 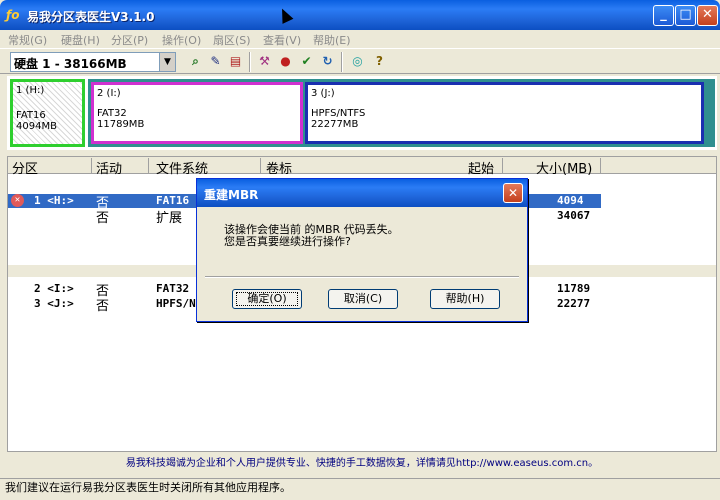 What do you see at coordinates (47, 113) in the screenshot?
I see `partition-block-h: 1 (H:) FAT16 4094MB` at bounding box center [47, 113].